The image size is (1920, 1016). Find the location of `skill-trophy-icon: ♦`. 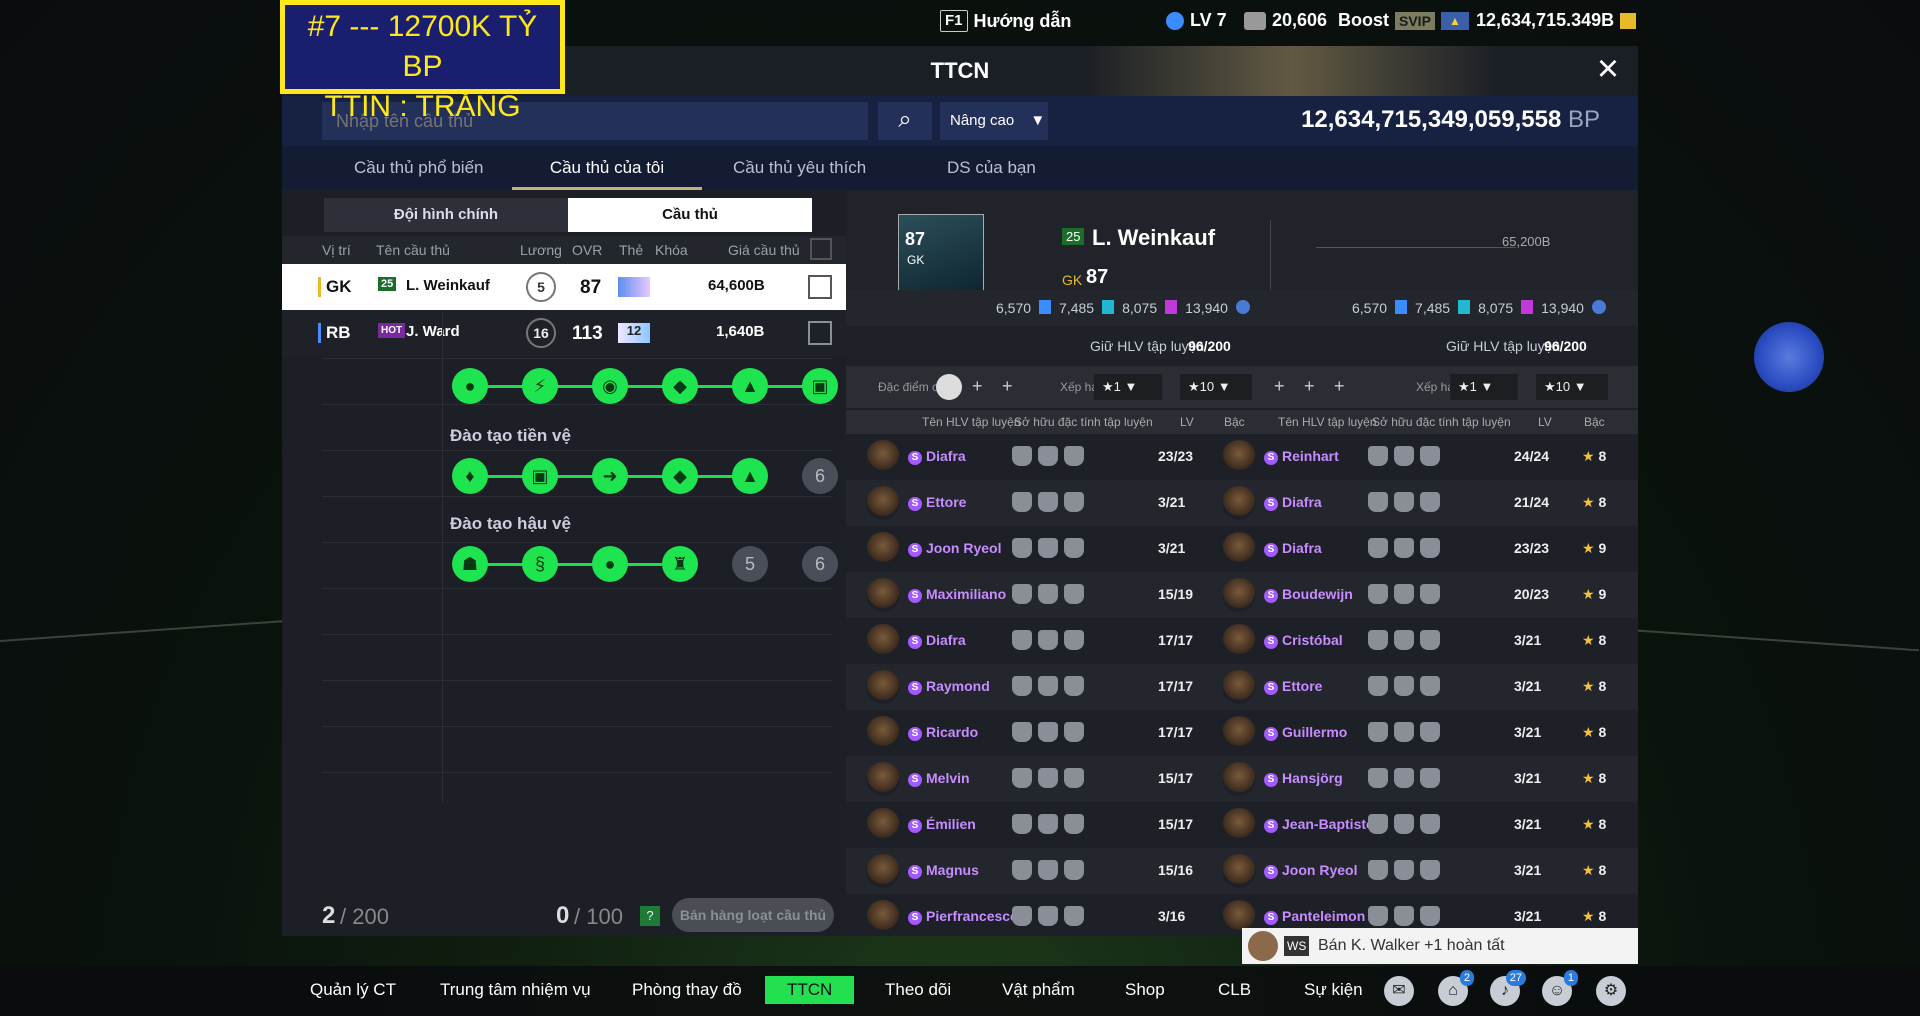

skill-trophy-icon: ♦ is located at coordinates (470, 476).